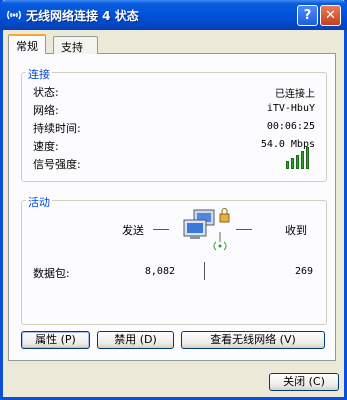 Image resolution: width=347 pixels, height=400 pixels. What do you see at coordinates (206, 229) in the screenshot?
I see `network-activity-icon` at bounding box center [206, 229].